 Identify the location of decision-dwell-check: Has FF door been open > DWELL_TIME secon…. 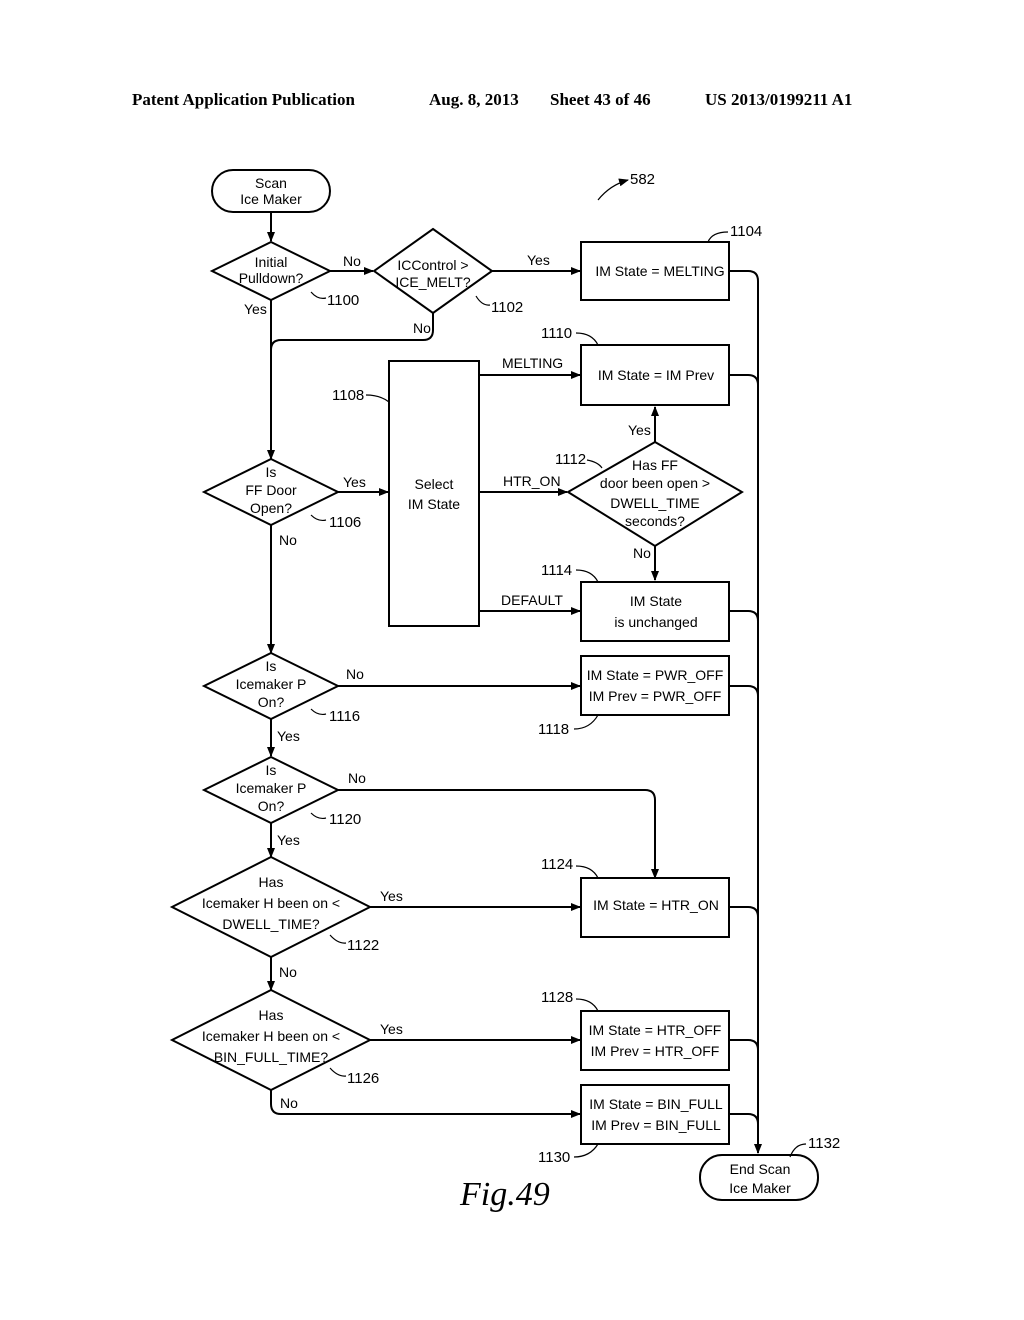
(655, 494).